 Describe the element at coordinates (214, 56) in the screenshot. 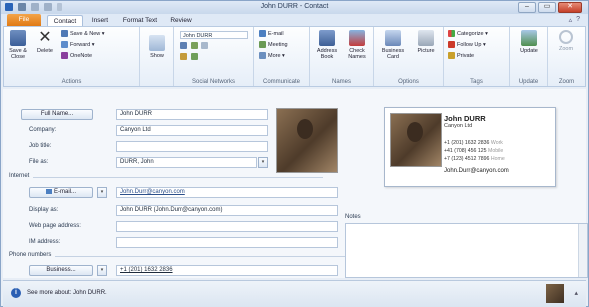

I see `group-social-networks: John DURR Social Networks` at that location.